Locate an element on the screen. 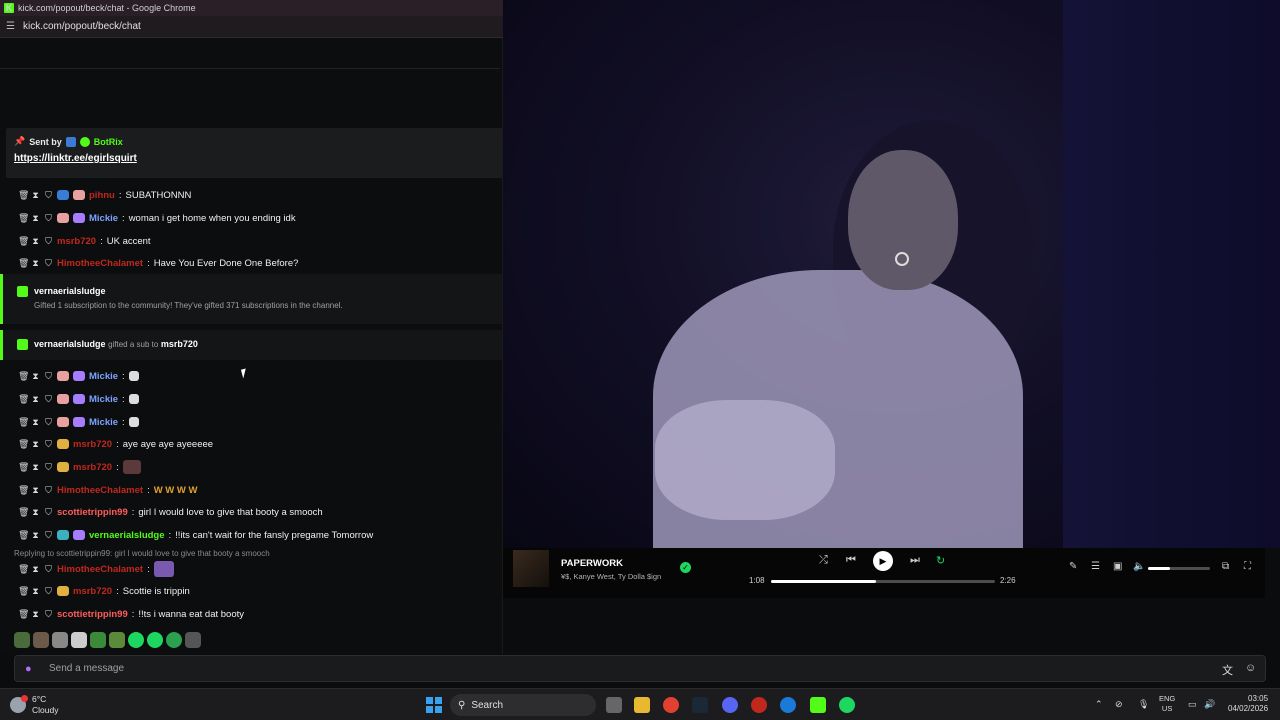 The width and height of the screenshot is (1280, 720). chat-message: 🗑 ⧗ ⛉ msrb720: Scottie is trippin is located at coordinates (104, 591).